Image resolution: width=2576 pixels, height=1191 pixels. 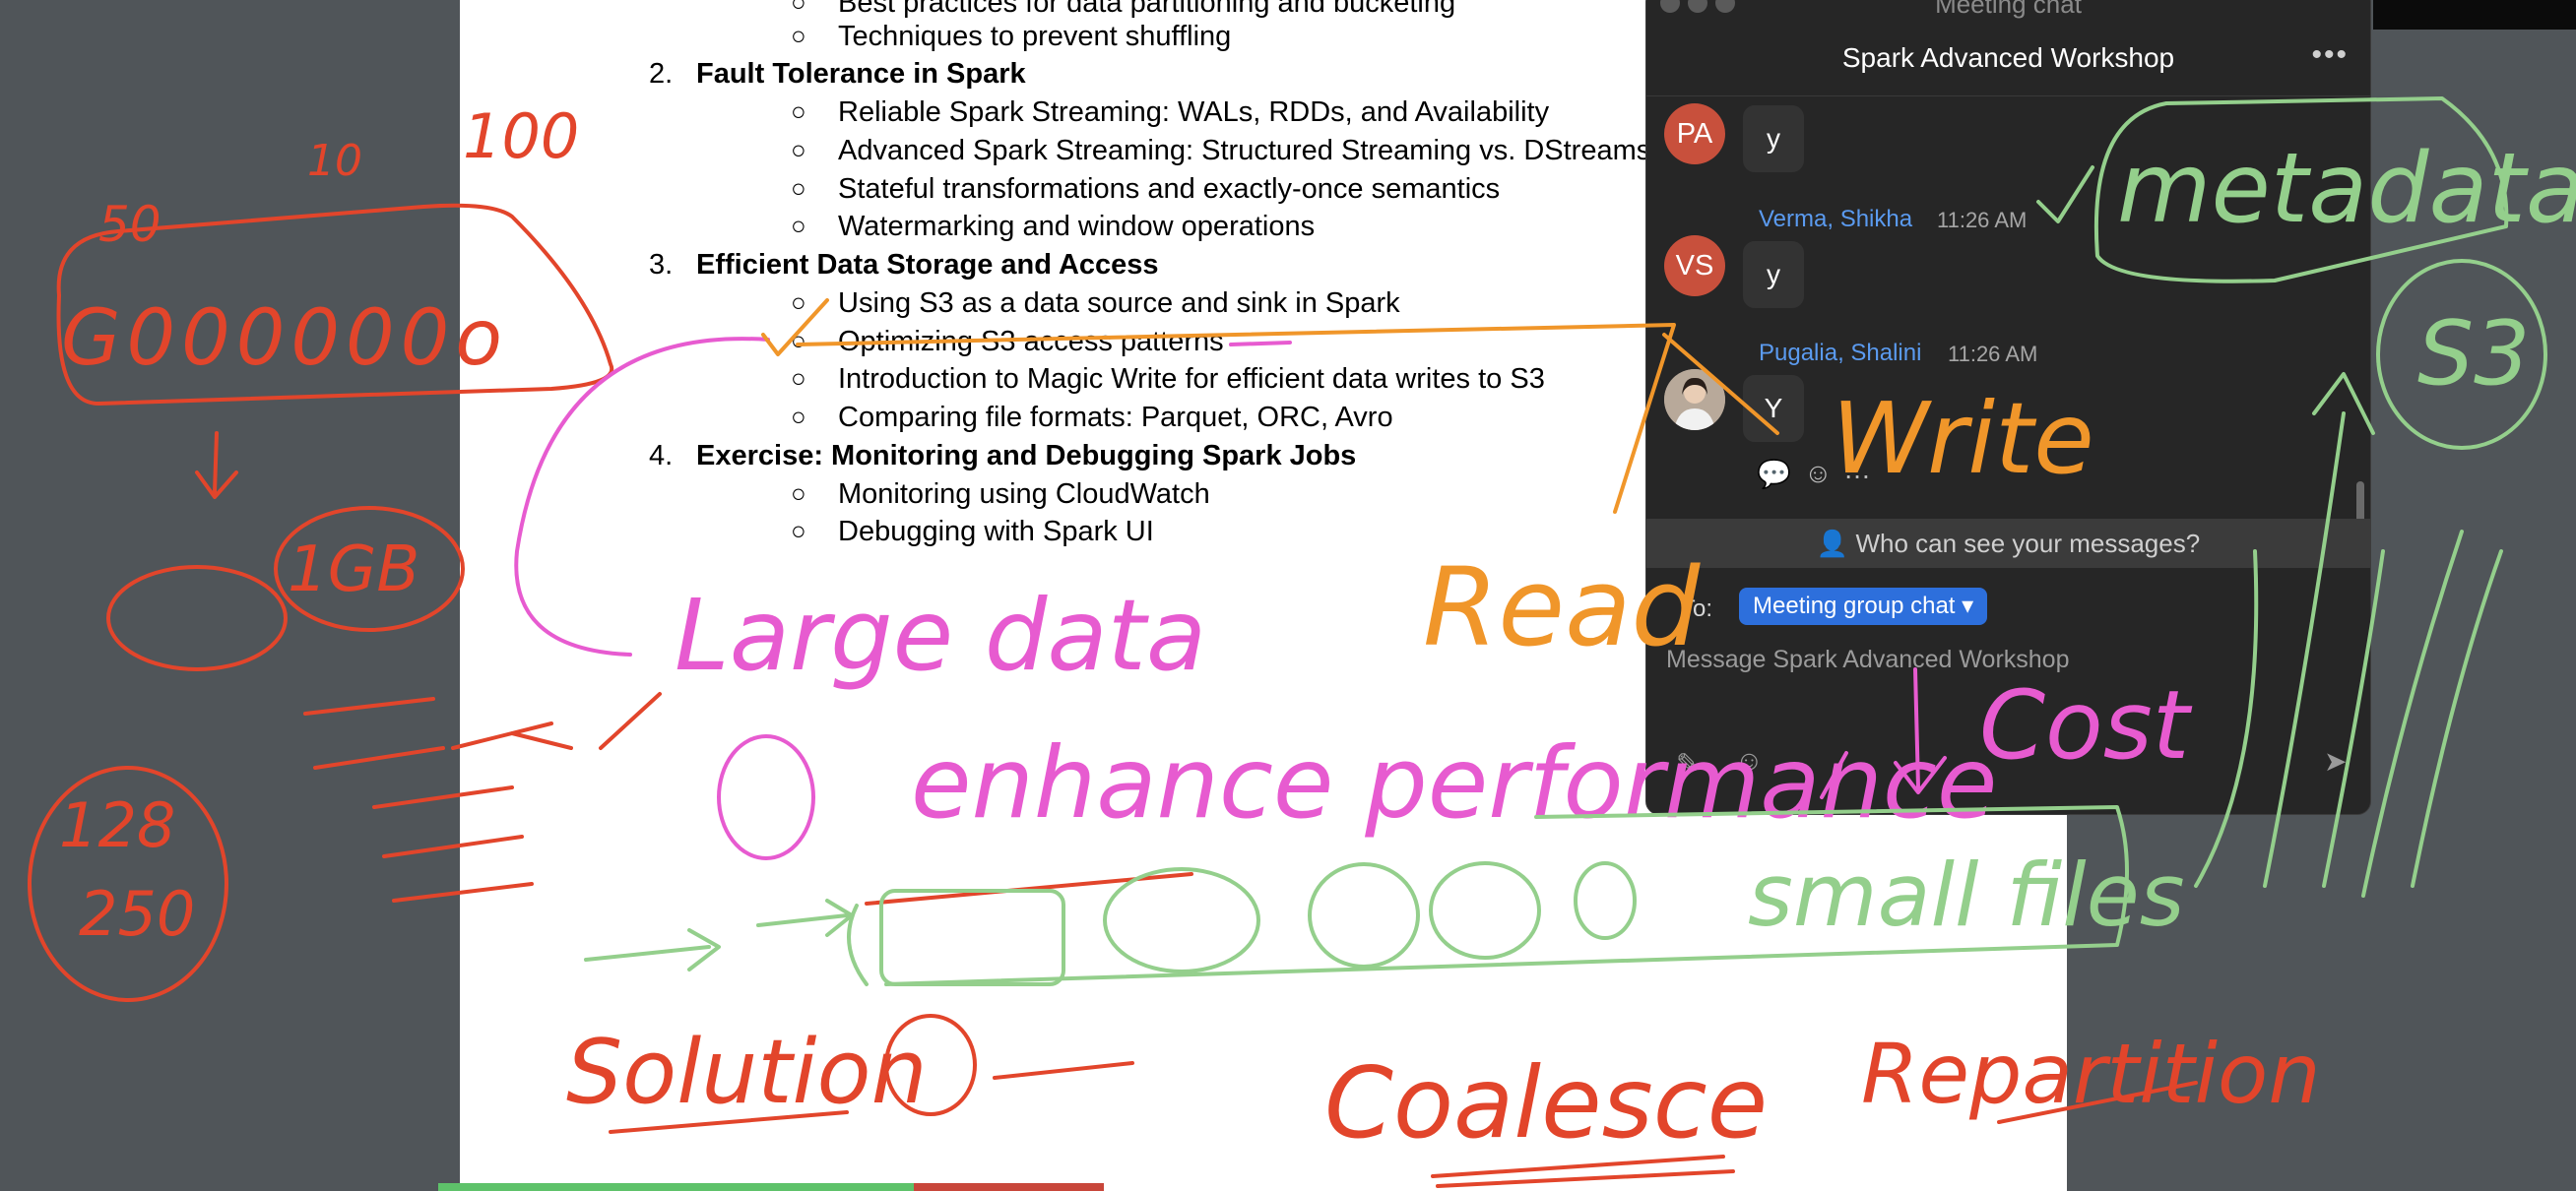 I want to click on orange-annotations, so click(x=1270, y=406).